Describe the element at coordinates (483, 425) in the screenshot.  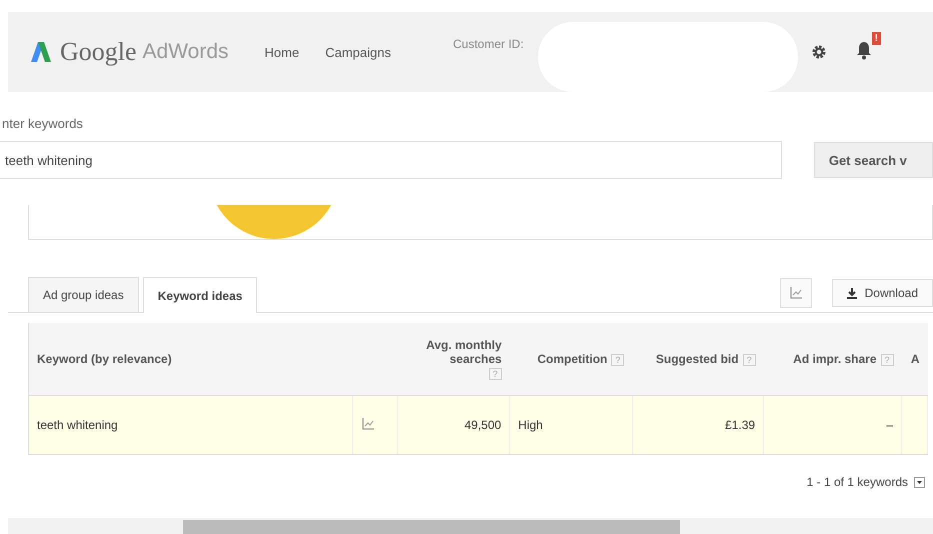
I see `table-cell: 49,500` at that location.